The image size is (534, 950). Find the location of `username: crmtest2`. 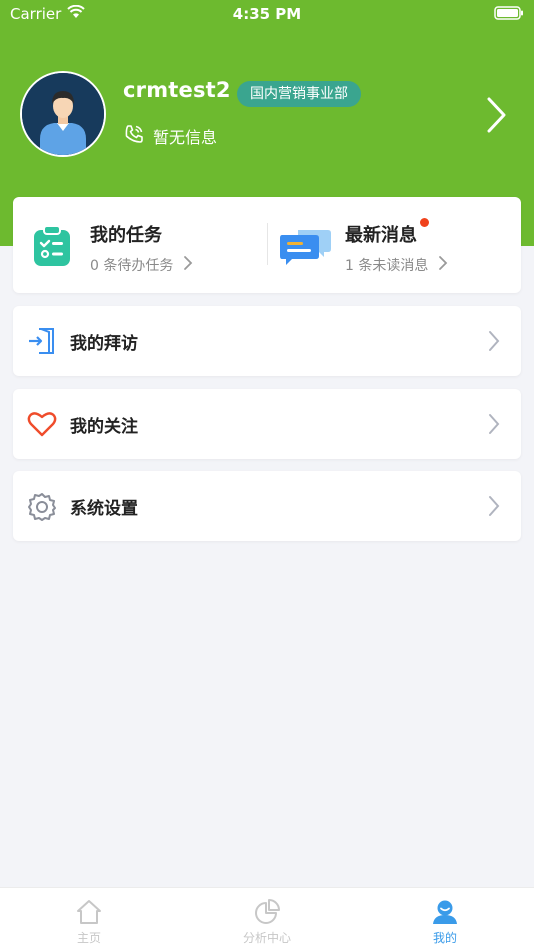

username: crmtest2 is located at coordinates (177, 90).